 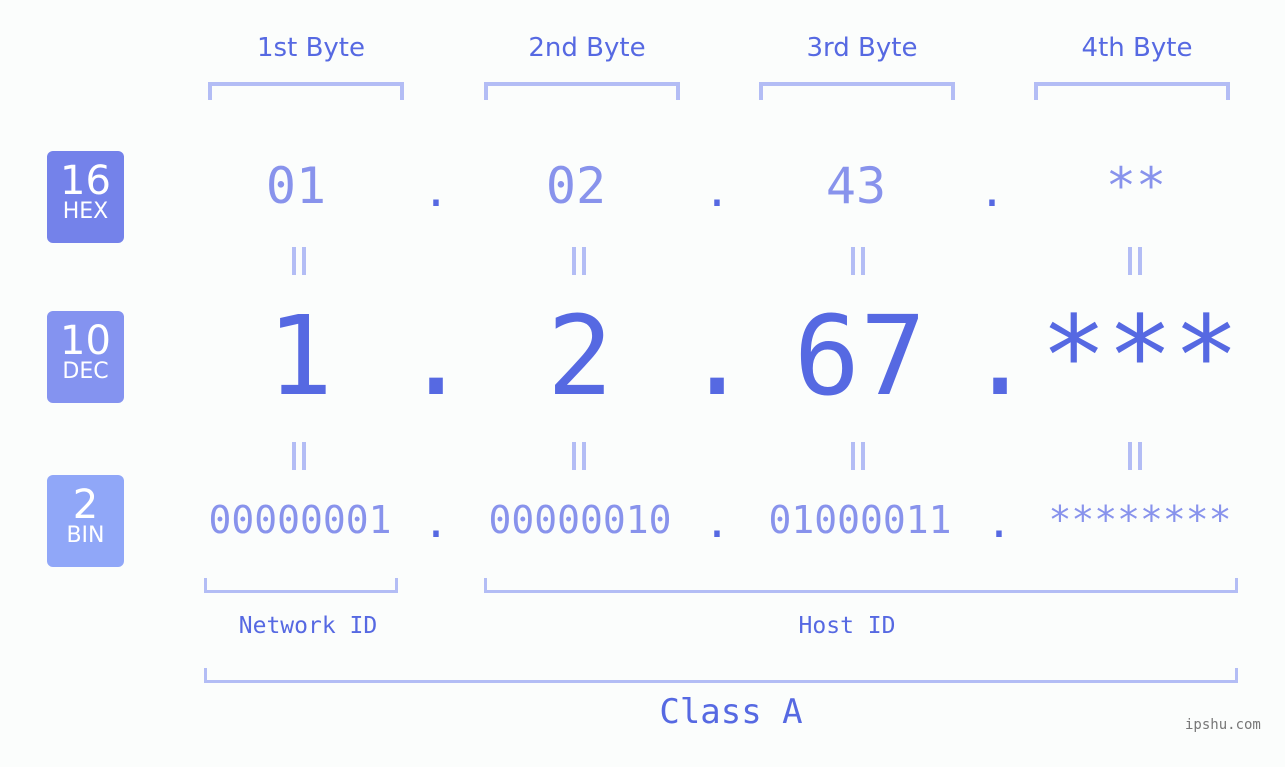 What do you see at coordinates (576, 186) in the screenshot?
I see `hex-byte-2: 02` at bounding box center [576, 186].